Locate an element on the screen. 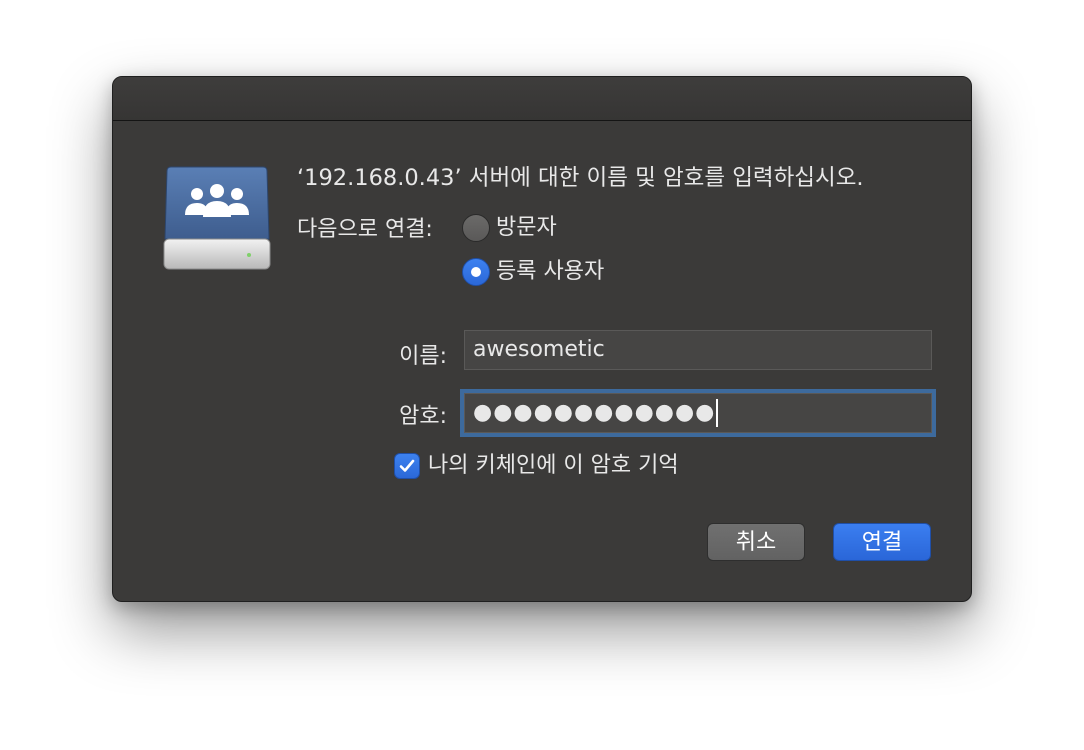 Image resolution: width=1084 pixels, height=750 pixels. name-field: awesometic is located at coordinates (698, 350).